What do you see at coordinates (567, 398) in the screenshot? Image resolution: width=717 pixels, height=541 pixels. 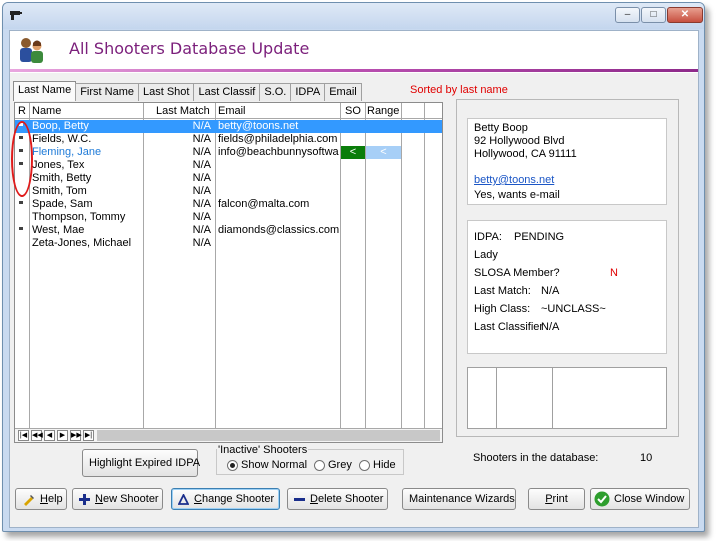 I see `thumbnail-strip` at bounding box center [567, 398].